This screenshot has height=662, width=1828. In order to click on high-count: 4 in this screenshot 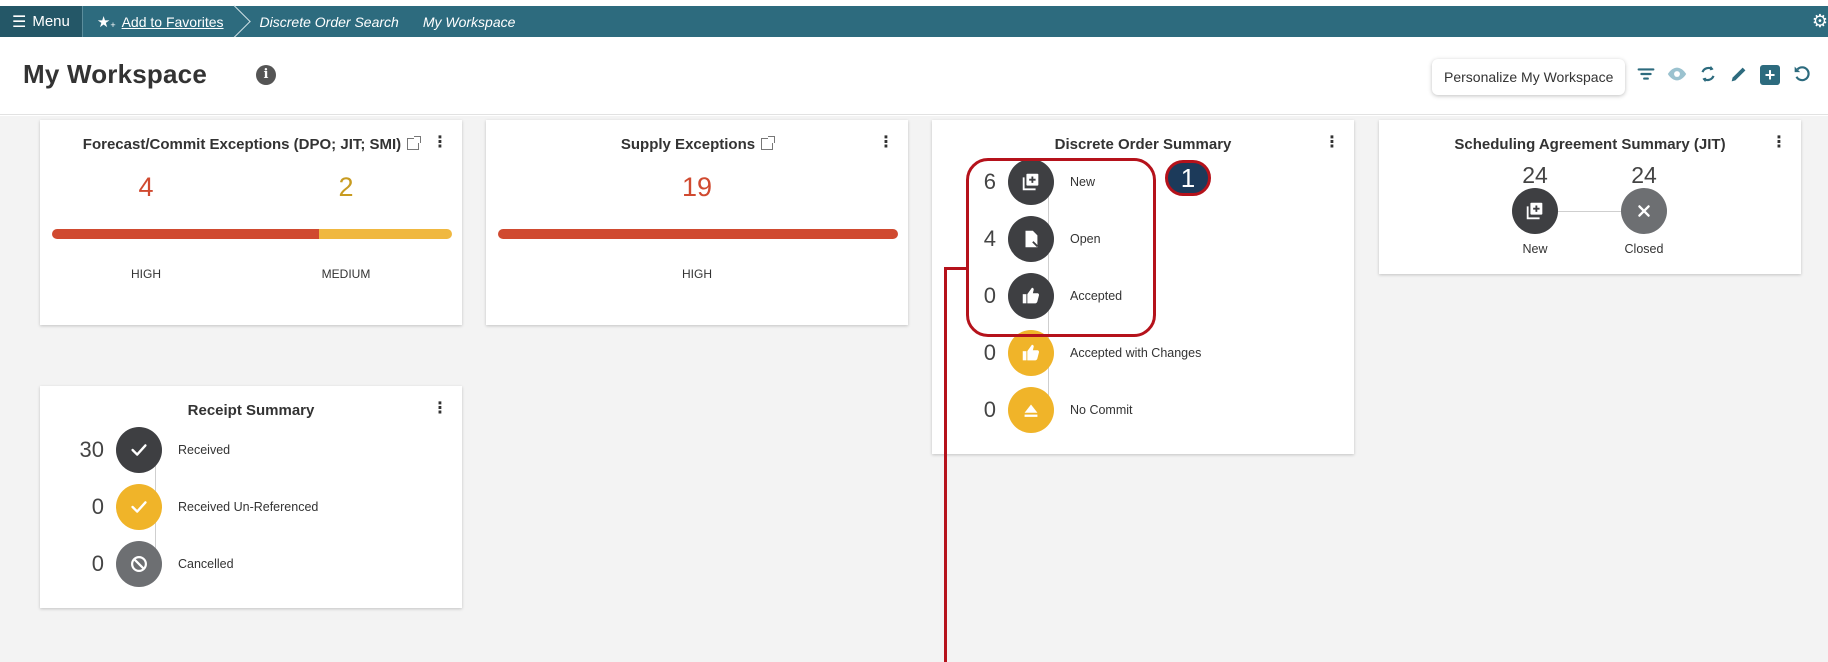, I will do `click(146, 187)`.